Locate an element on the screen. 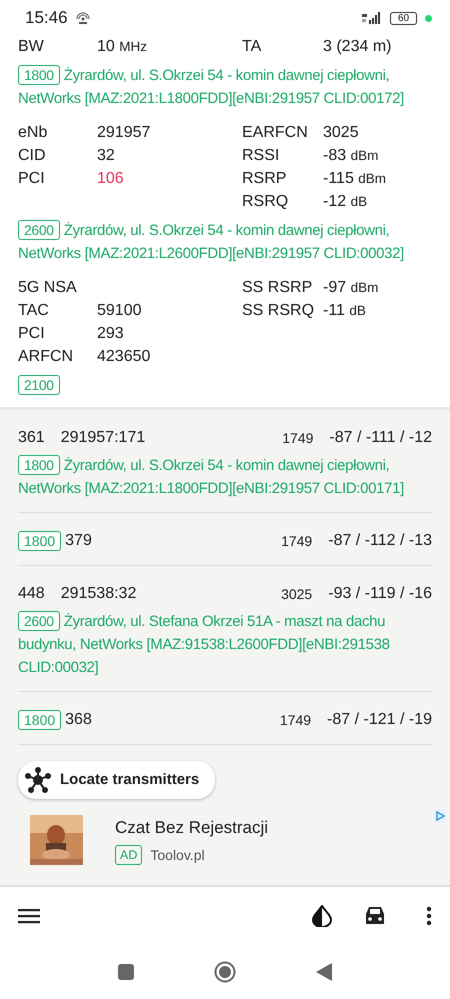 The image size is (450, 999). field-label: CID is located at coordinates (32, 156).